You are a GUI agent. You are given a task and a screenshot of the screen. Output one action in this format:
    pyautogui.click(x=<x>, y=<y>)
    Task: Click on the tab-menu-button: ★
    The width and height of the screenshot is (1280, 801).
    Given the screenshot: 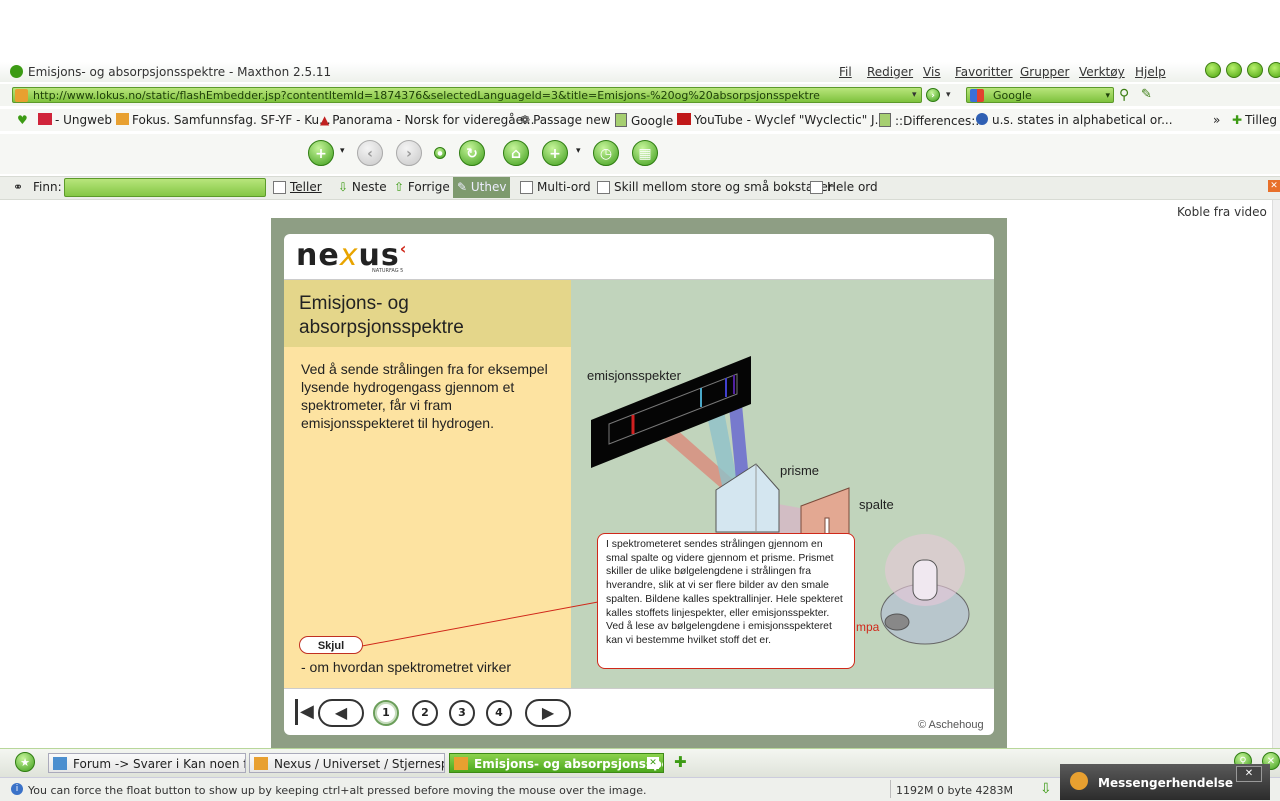 What is the action you would take?
    pyautogui.click(x=25, y=762)
    